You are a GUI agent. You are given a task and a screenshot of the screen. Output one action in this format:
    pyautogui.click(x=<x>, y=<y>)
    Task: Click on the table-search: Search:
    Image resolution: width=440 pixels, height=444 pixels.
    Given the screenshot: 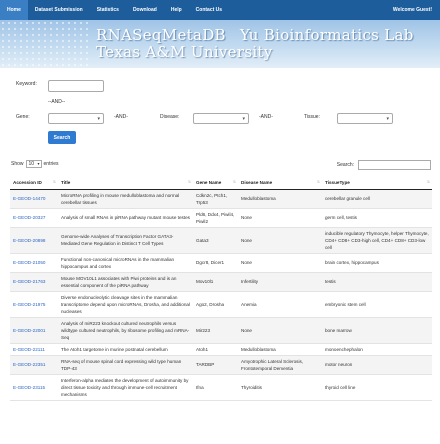 What is the action you would take?
    pyautogui.click(x=384, y=165)
    